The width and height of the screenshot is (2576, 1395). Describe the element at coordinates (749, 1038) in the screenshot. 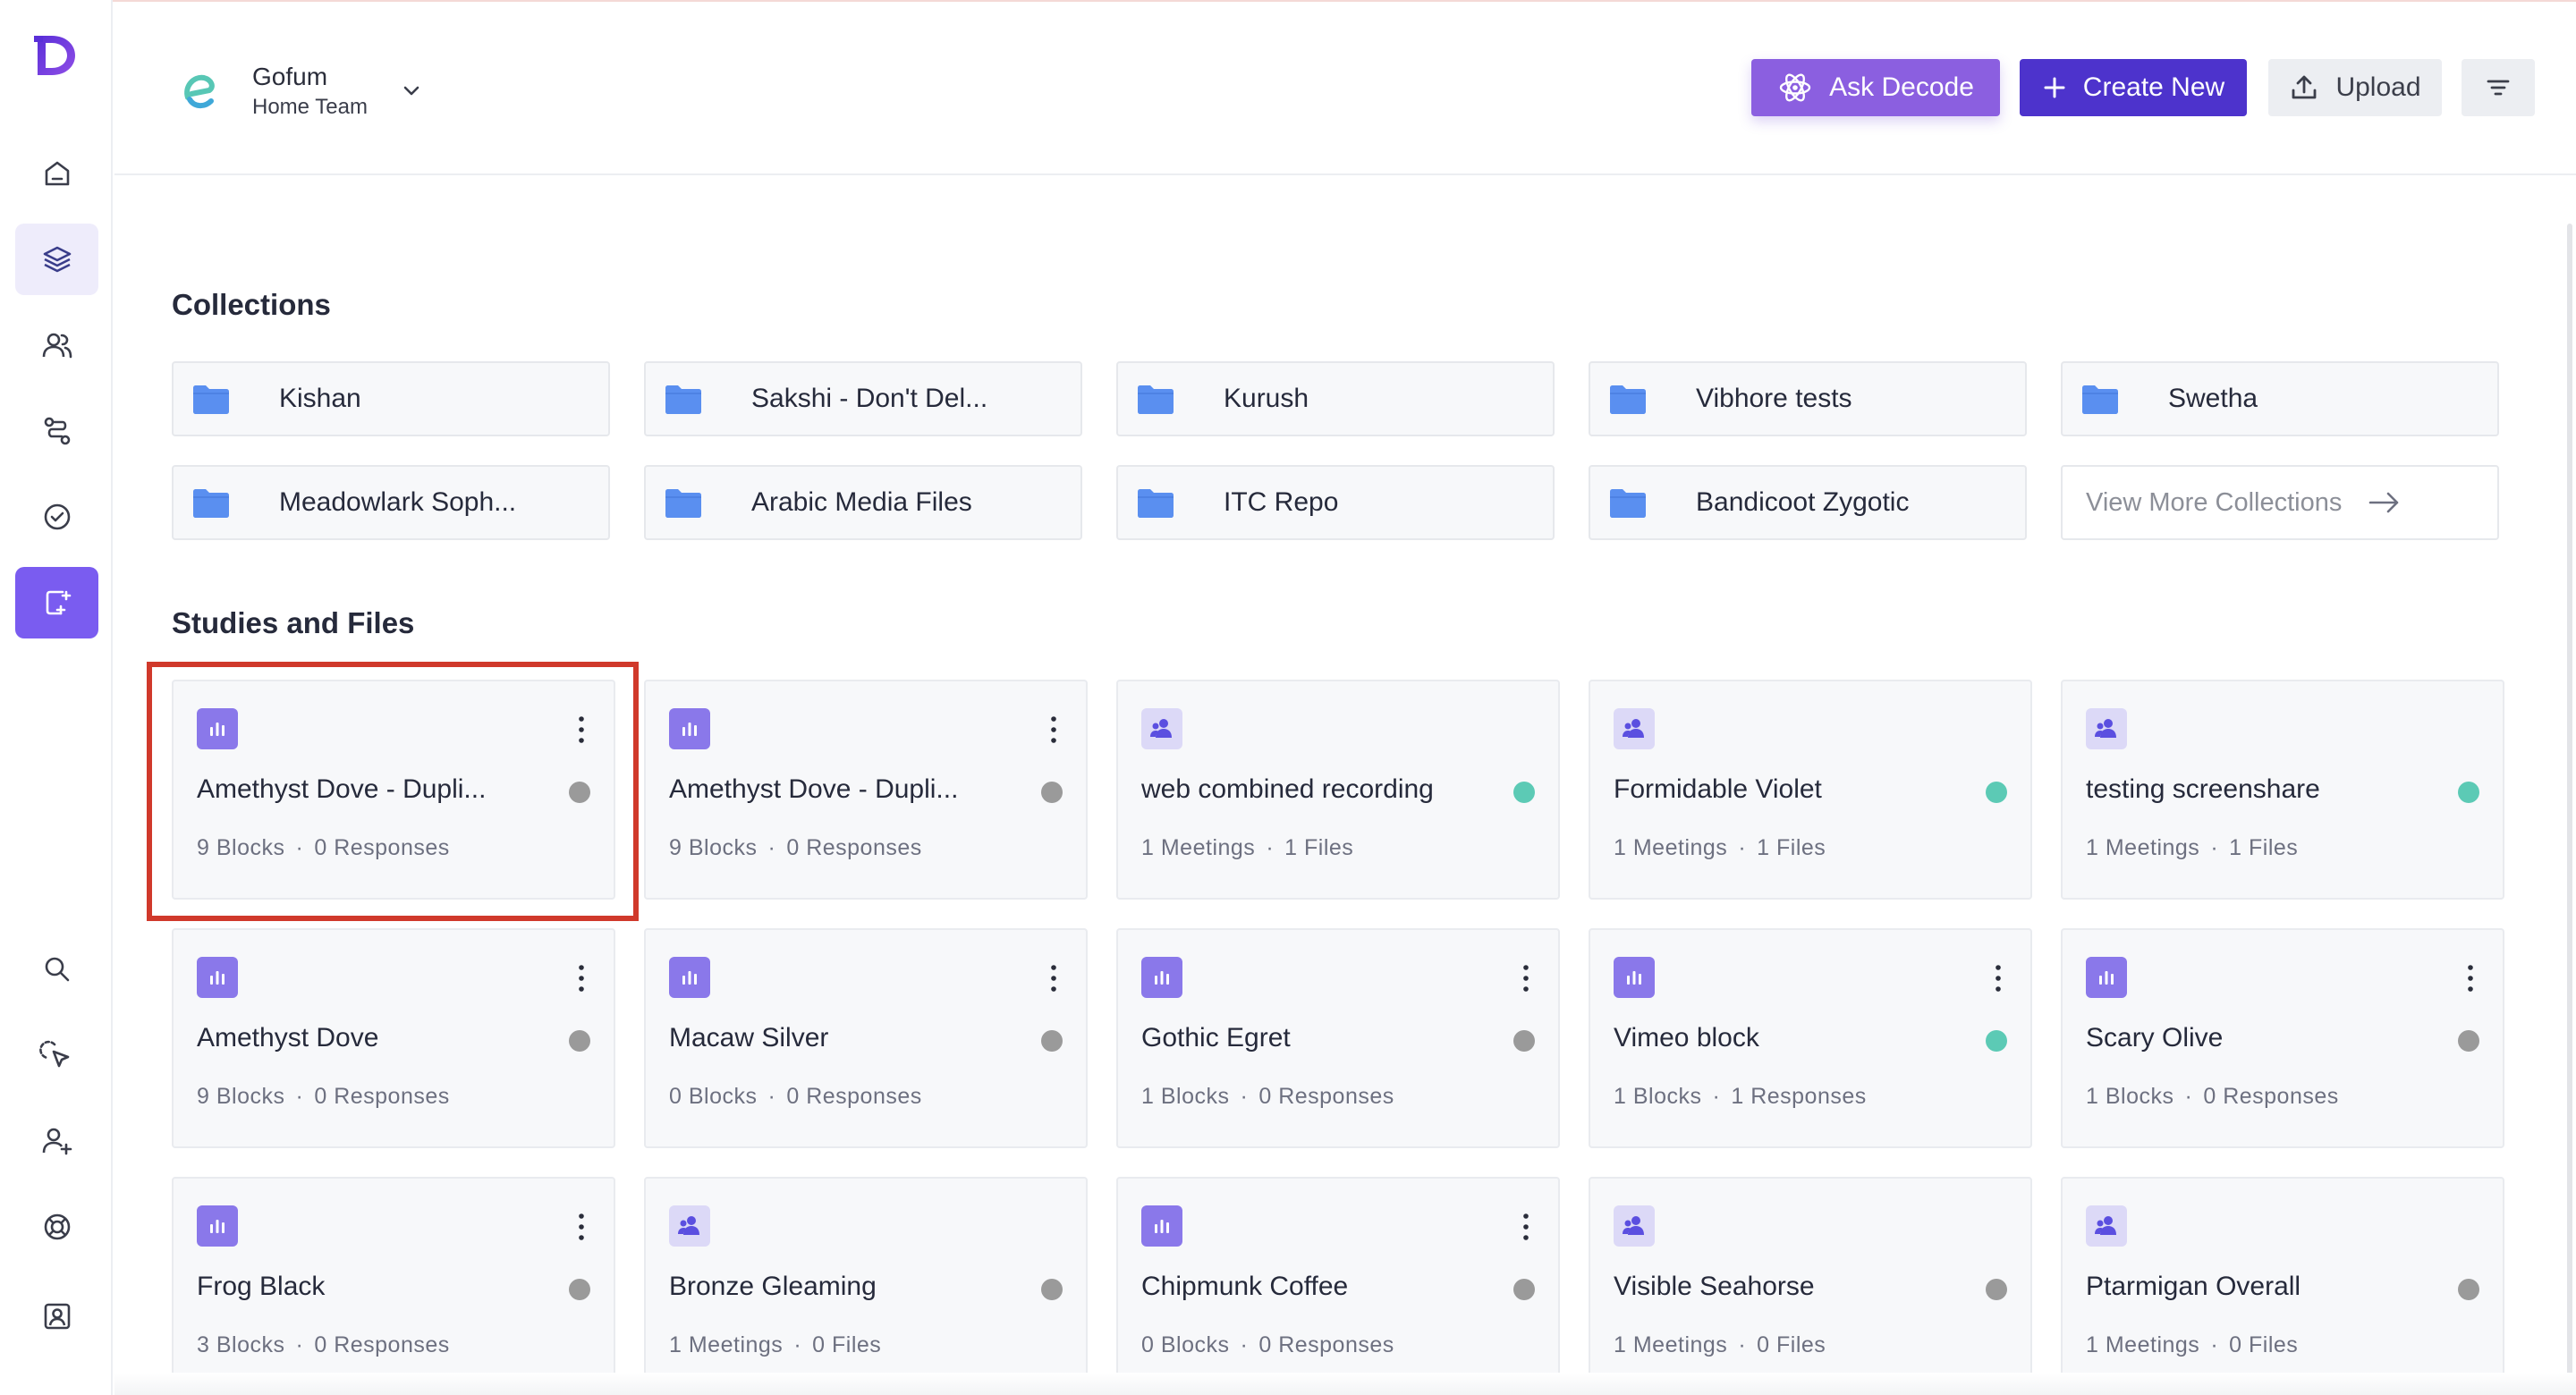

I see `study-title: Macaw Silver` at that location.